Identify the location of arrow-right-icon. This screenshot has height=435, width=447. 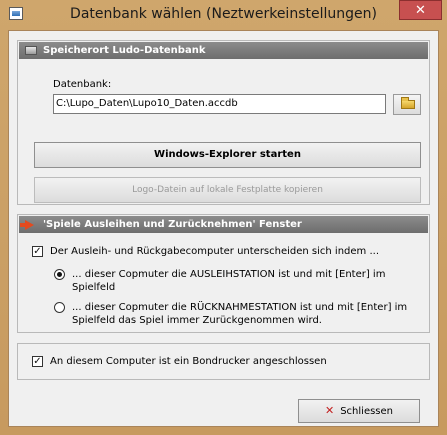
(27, 225).